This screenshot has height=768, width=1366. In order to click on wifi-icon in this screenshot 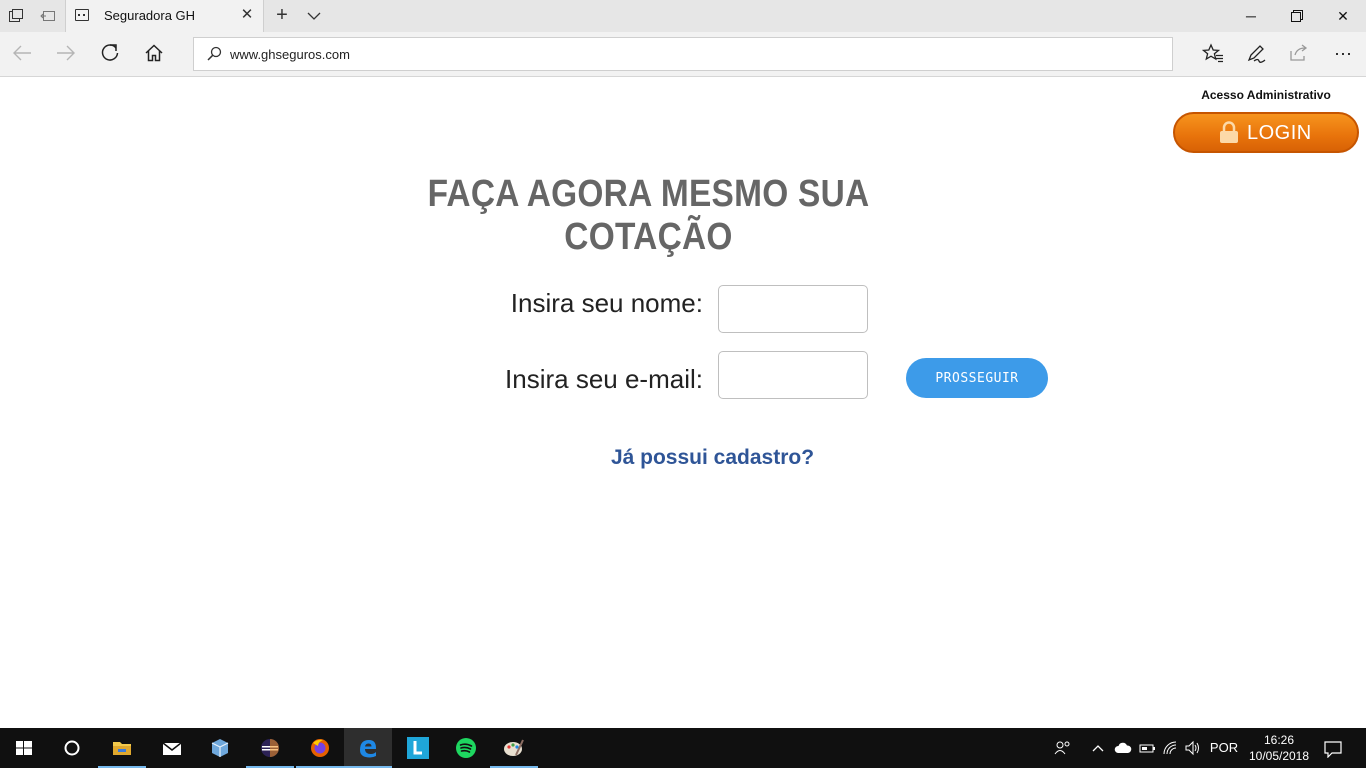, I will do `click(1171, 750)`.